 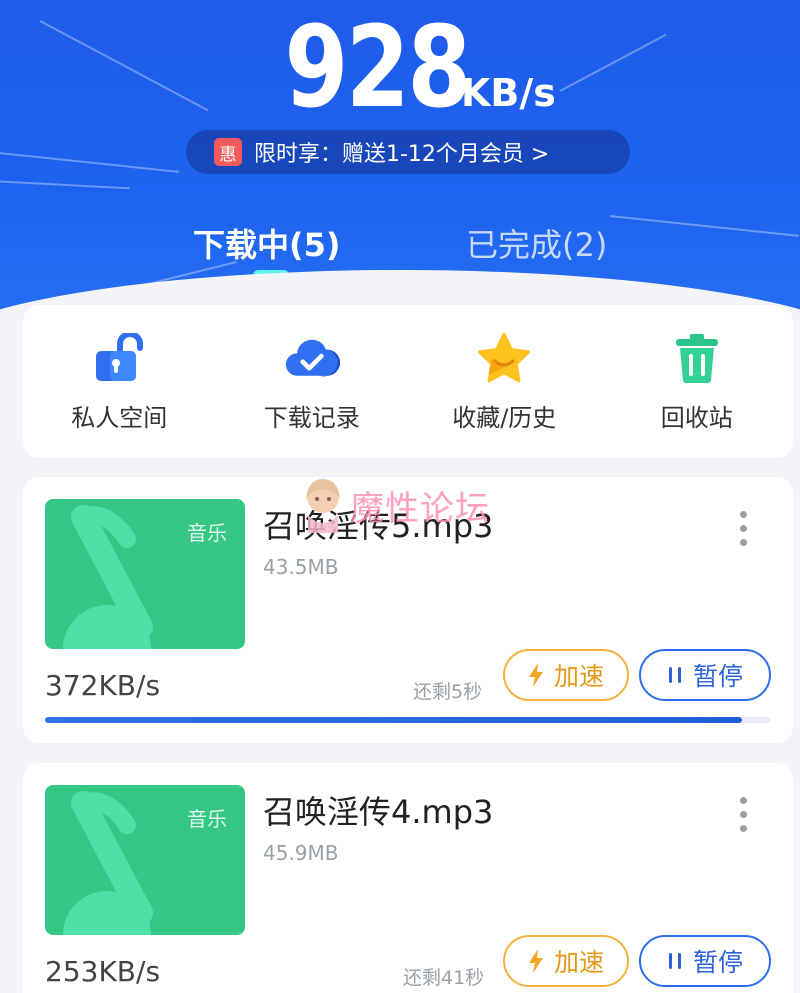 What do you see at coordinates (508, 93) in the screenshot?
I see `total-speed-unit: KB/s` at bounding box center [508, 93].